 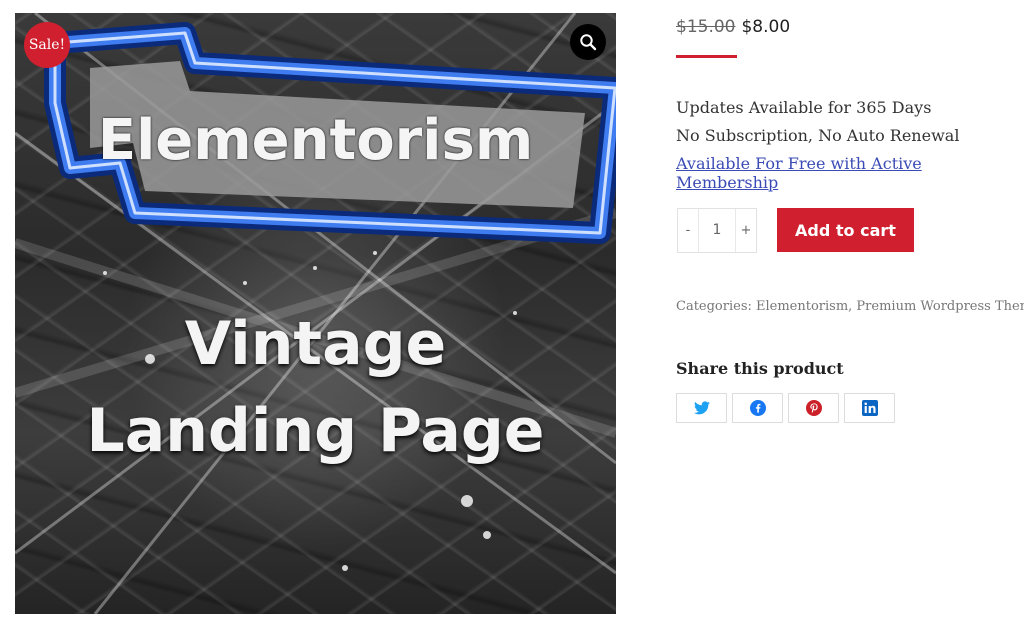 I want to click on image-brand-text: Elementorism, so click(x=315, y=140).